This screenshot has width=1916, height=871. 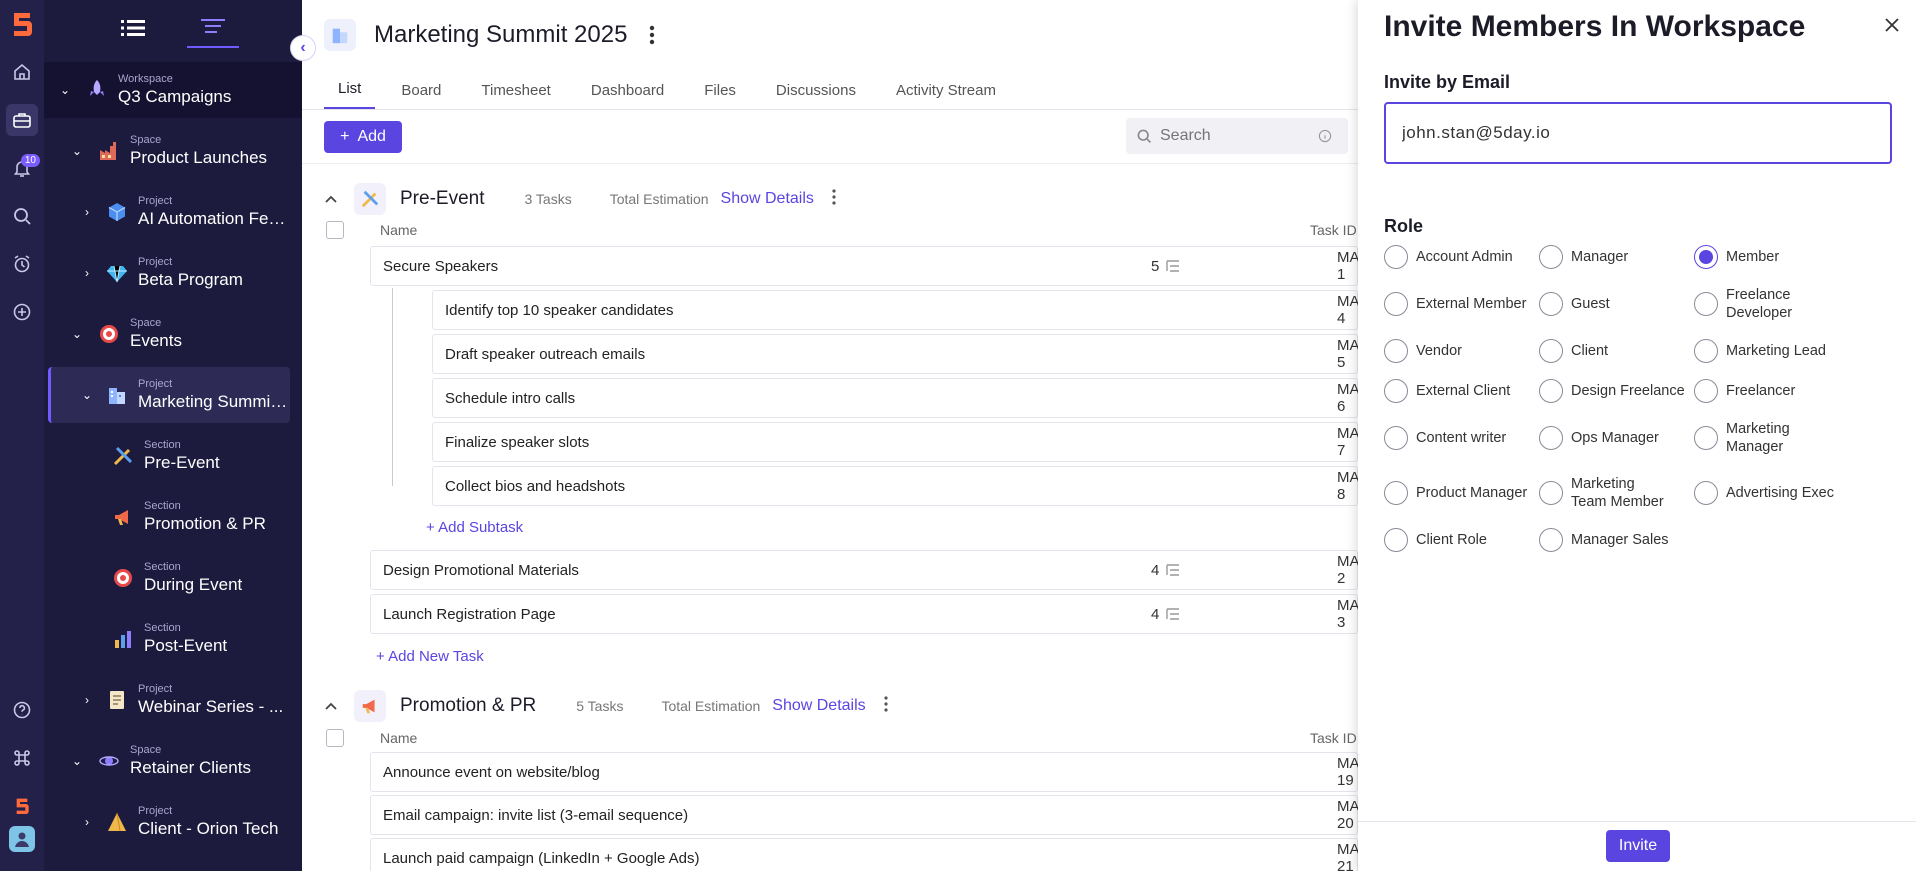 I want to click on invite-button: Invite, so click(x=1638, y=846).